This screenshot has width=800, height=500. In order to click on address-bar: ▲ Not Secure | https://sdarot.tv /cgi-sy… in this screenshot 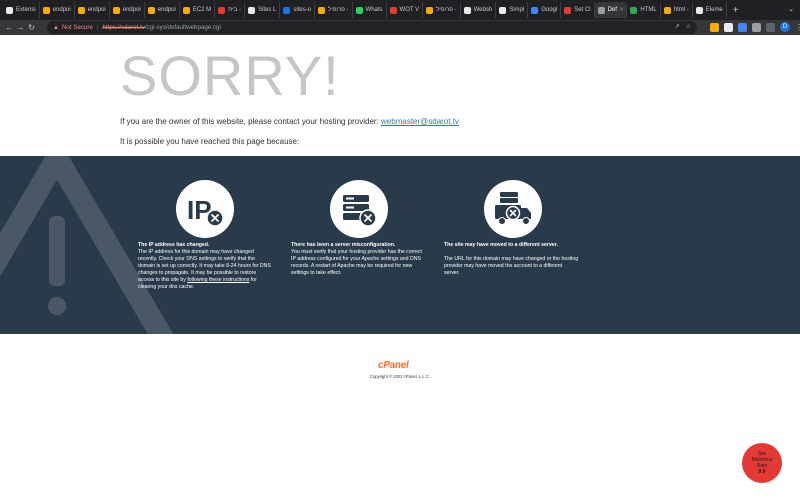, I will do `click(372, 27)`.